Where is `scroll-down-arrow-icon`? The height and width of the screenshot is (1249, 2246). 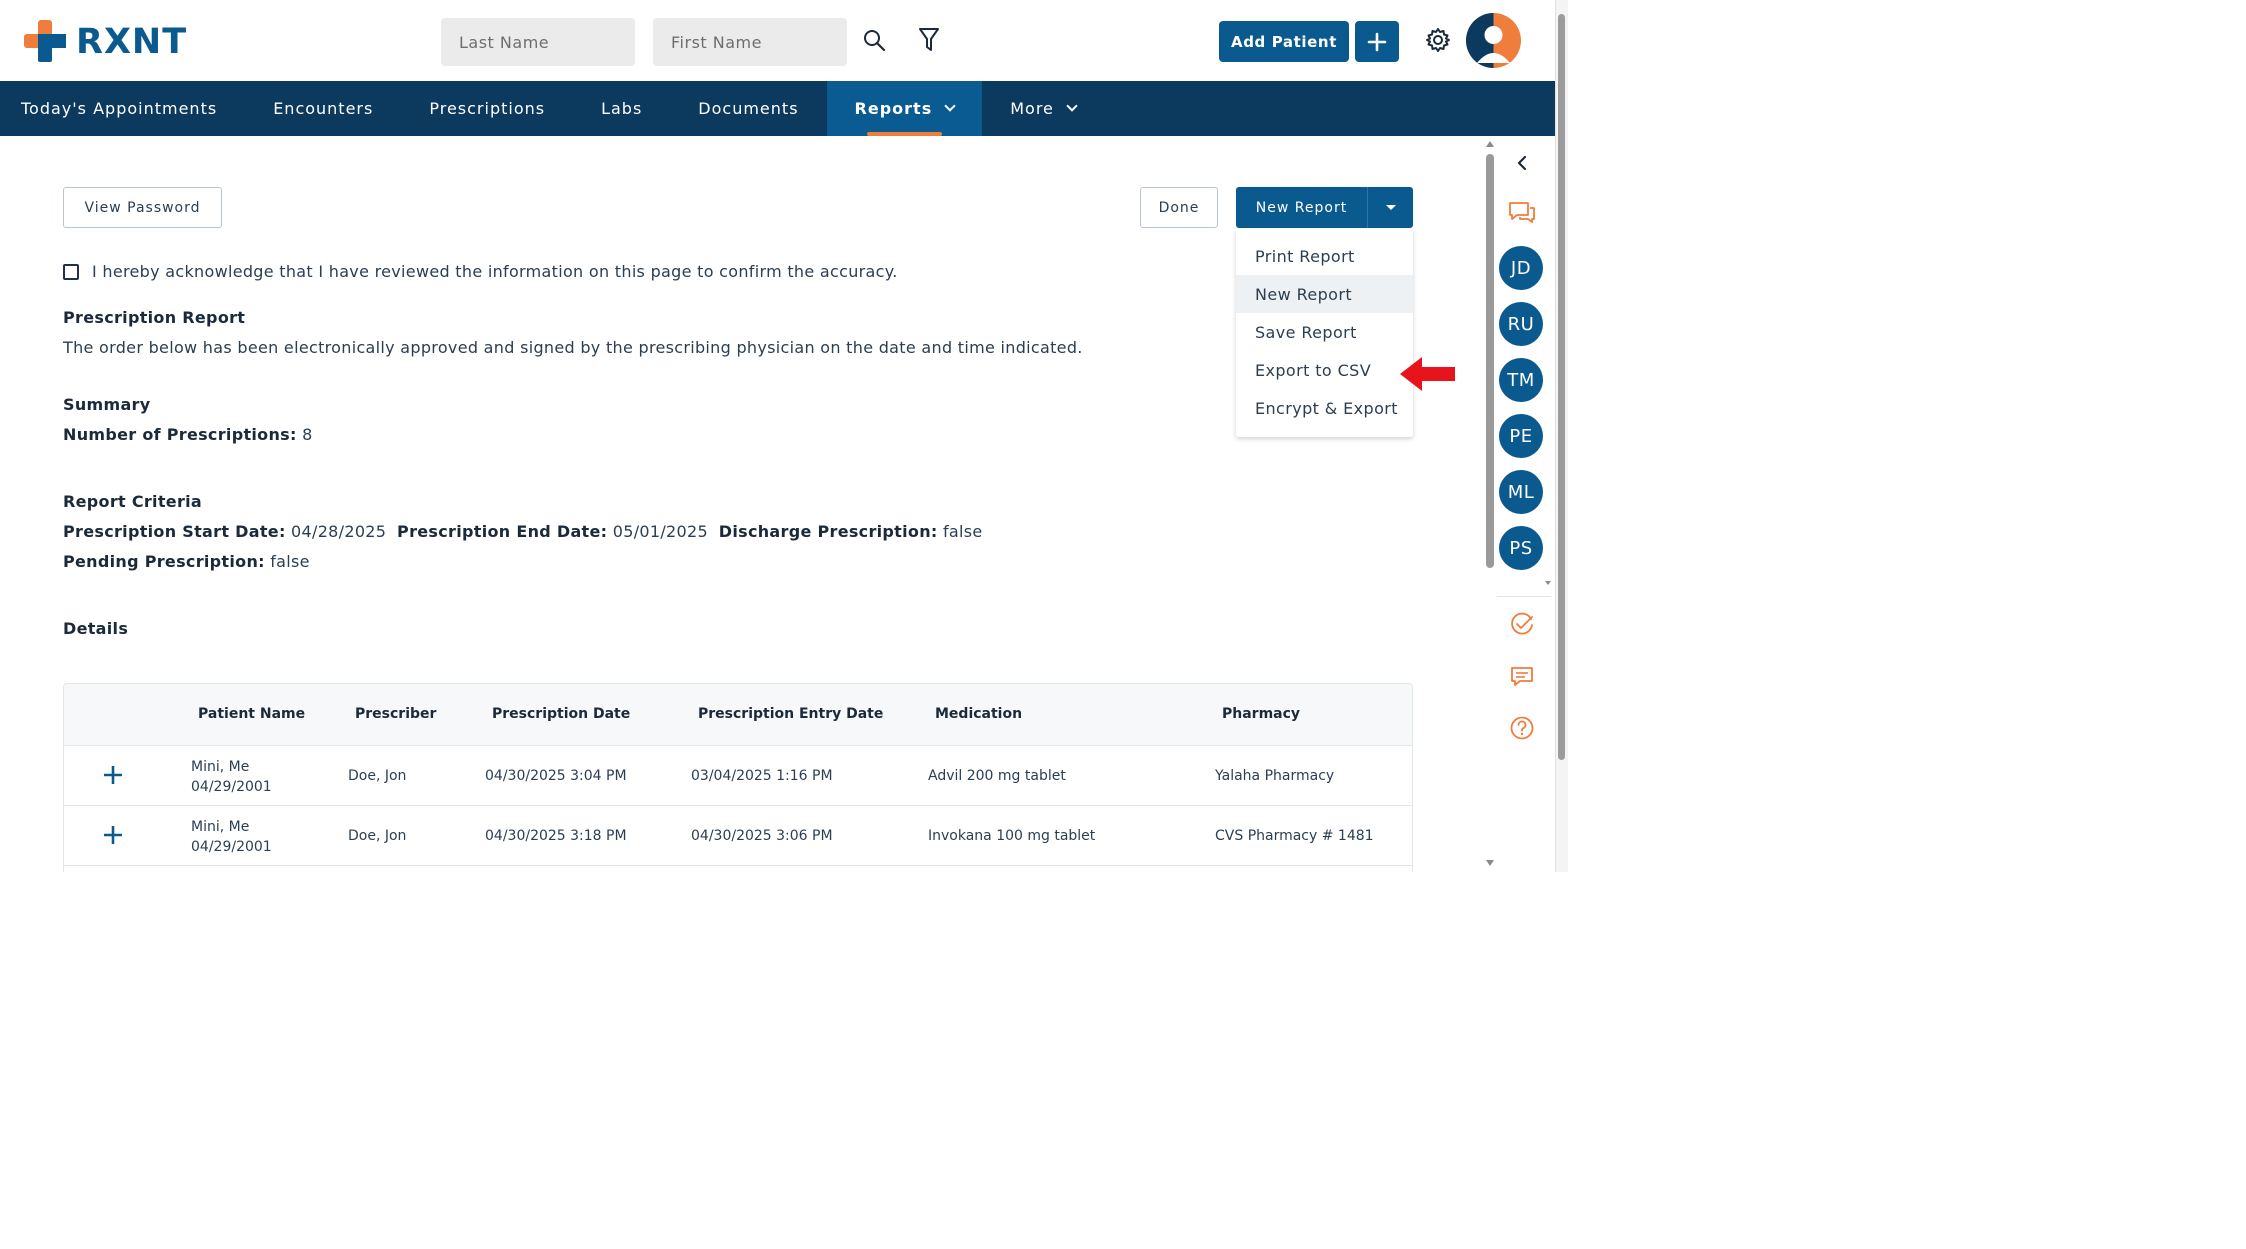 scroll-down-arrow-icon is located at coordinates (1490, 863).